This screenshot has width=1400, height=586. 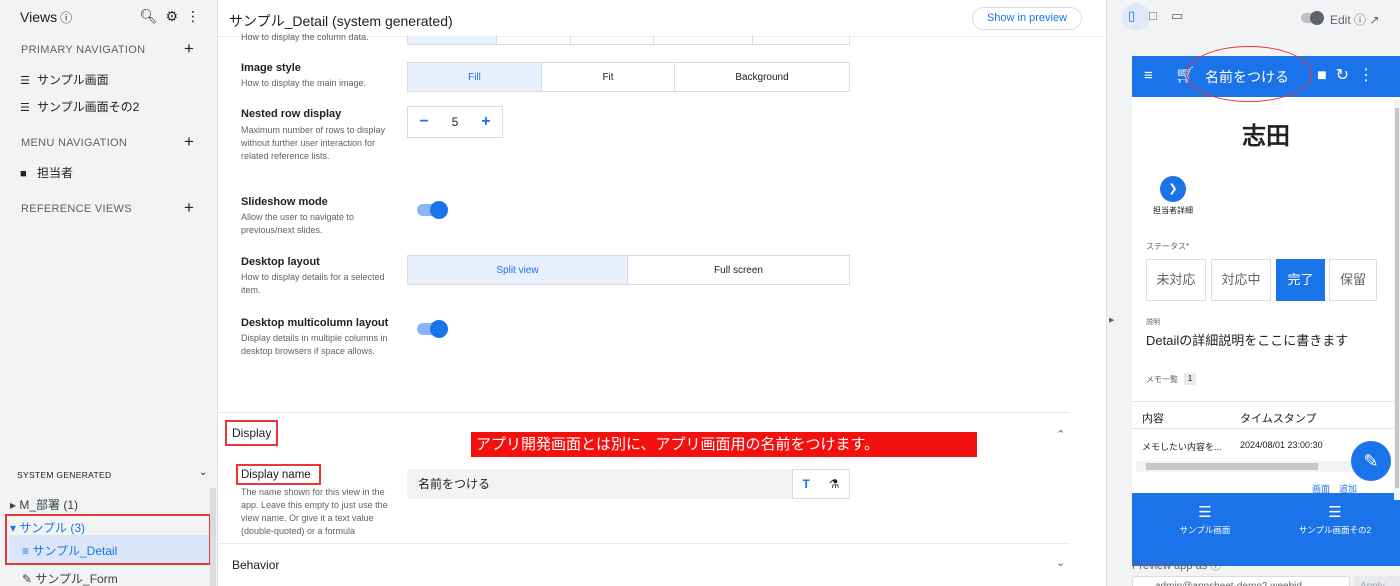 What do you see at coordinates (46, 172) in the screenshot?
I see `sidebar-item-tantousha: ■ 担当者` at bounding box center [46, 172].